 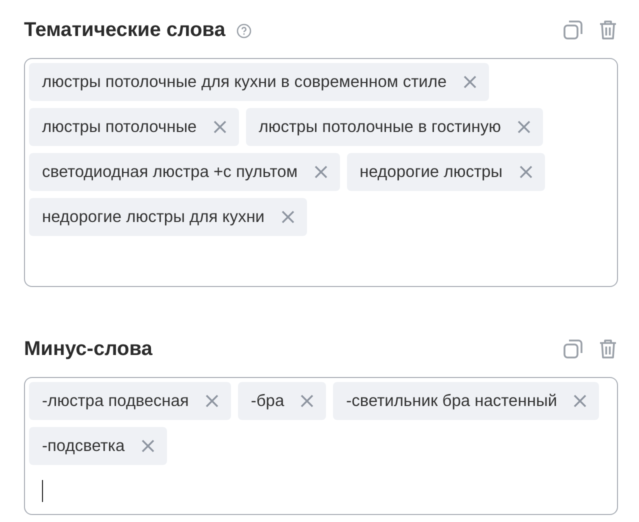 What do you see at coordinates (153, 217) in the screenshot?
I see `tag-label: недорогие люстры для кухни` at bounding box center [153, 217].